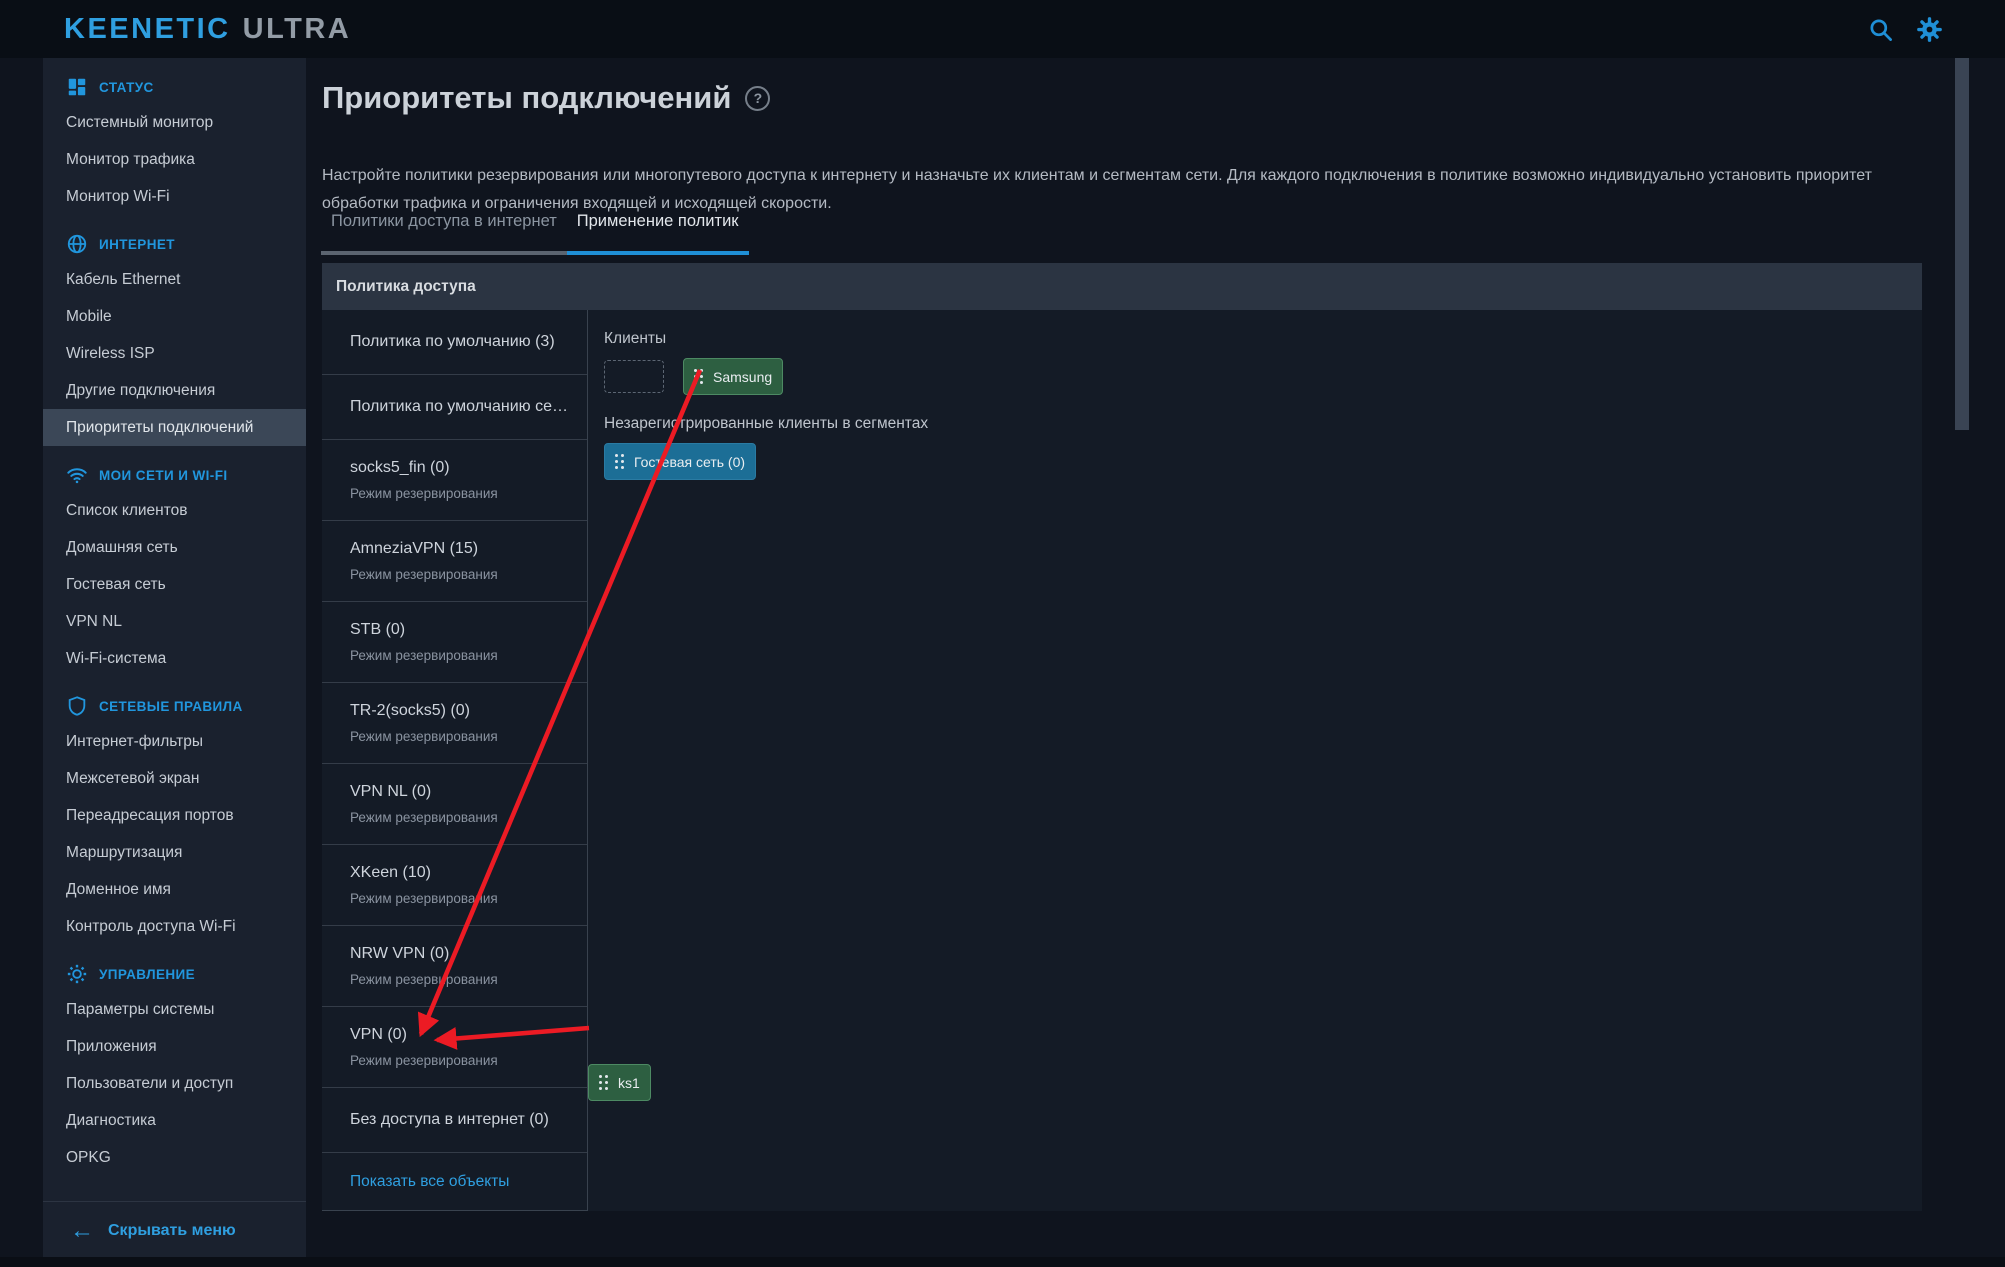  What do you see at coordinates (690, 461) in the screenshot?
I see `chip-label: Гостевая сеть (0)` at bounding box center [690, 461].